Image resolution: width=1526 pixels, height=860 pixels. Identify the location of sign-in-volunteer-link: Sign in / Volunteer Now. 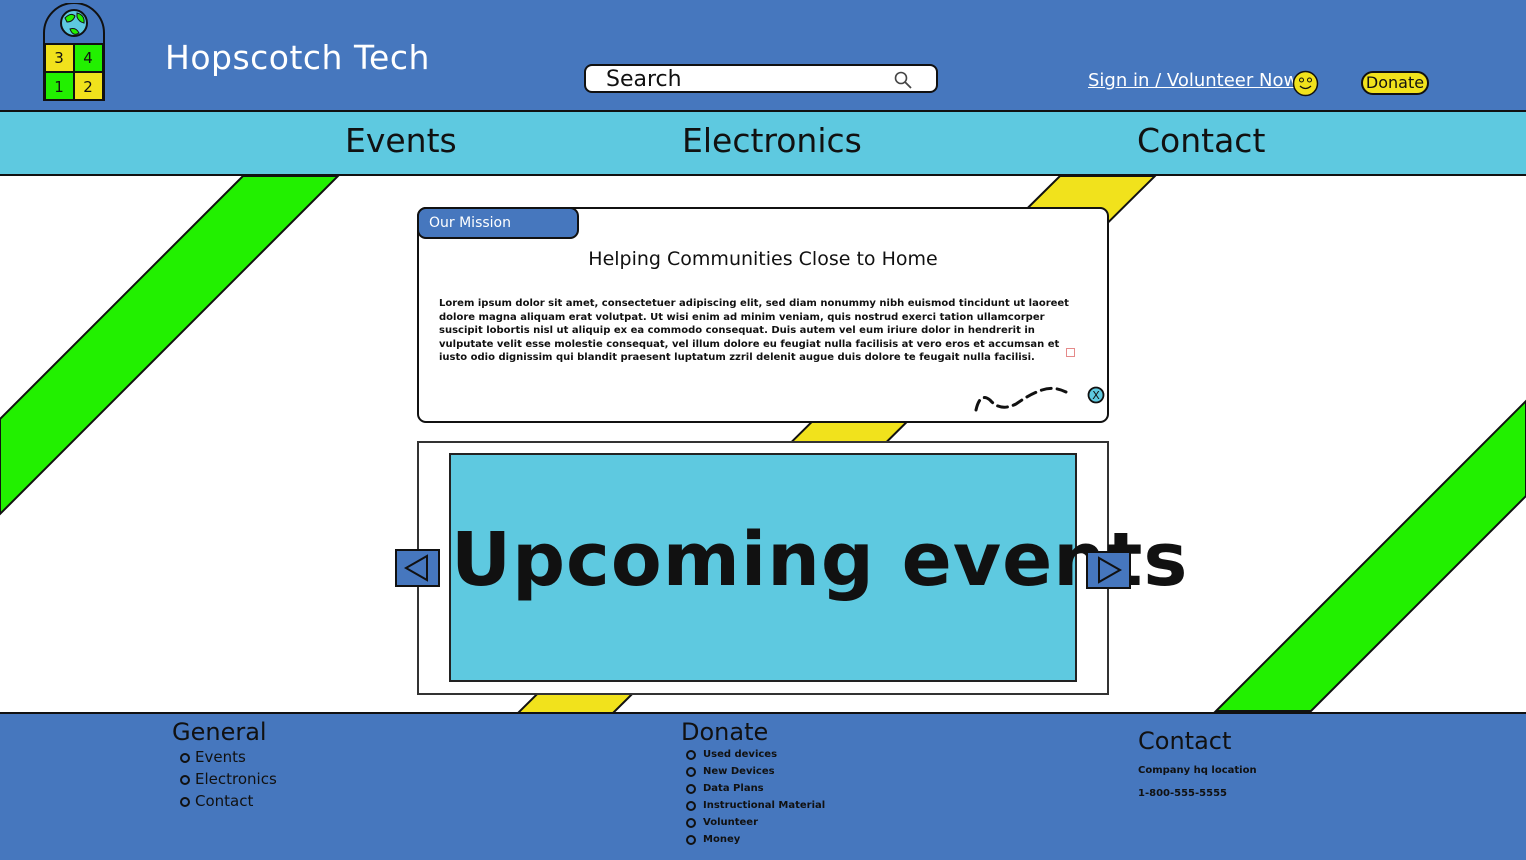
(1193, 80).